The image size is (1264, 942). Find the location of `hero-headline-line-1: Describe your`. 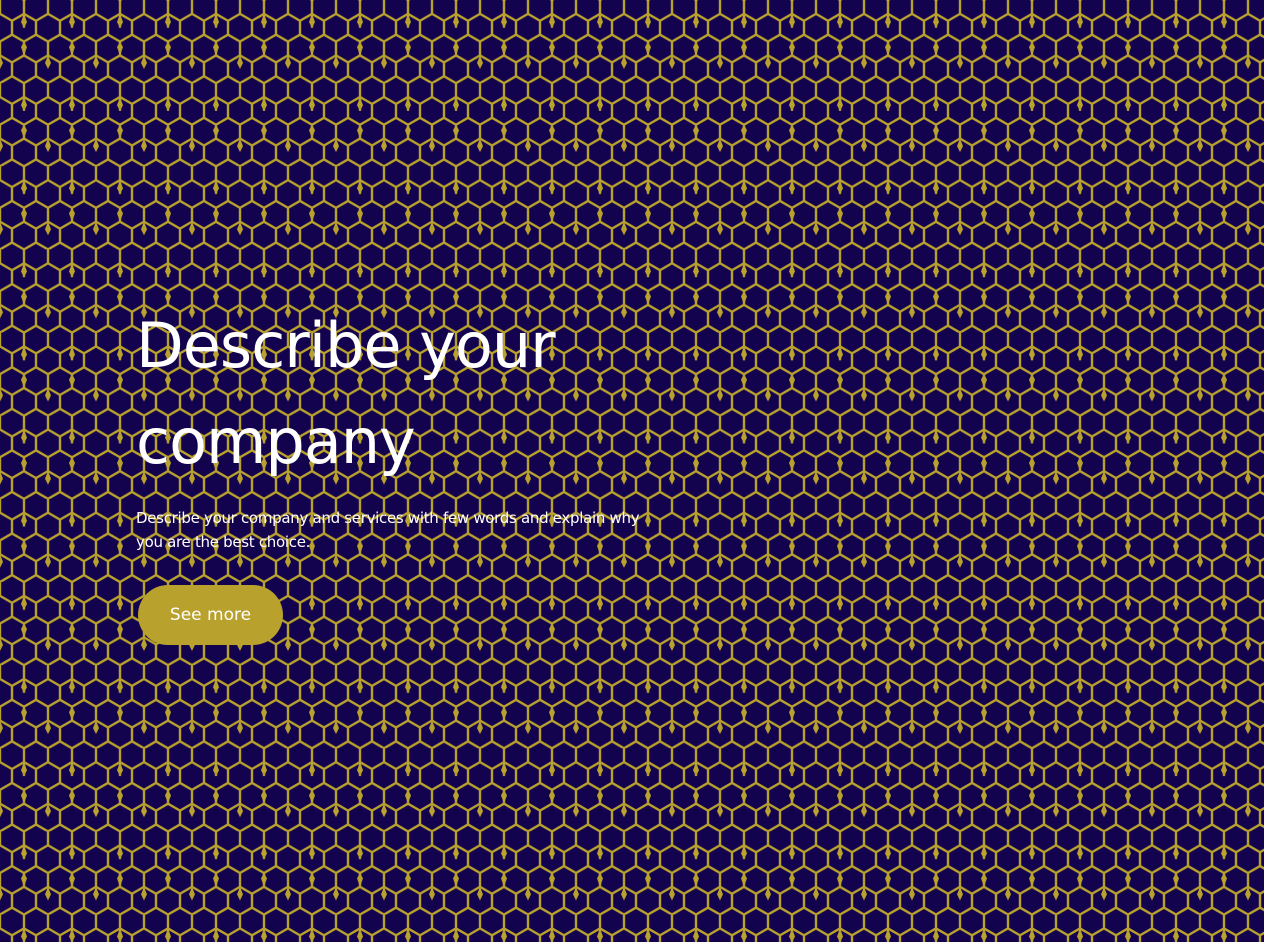

hero-headline-line-1: Describe your is located at coordinates (346, 345).